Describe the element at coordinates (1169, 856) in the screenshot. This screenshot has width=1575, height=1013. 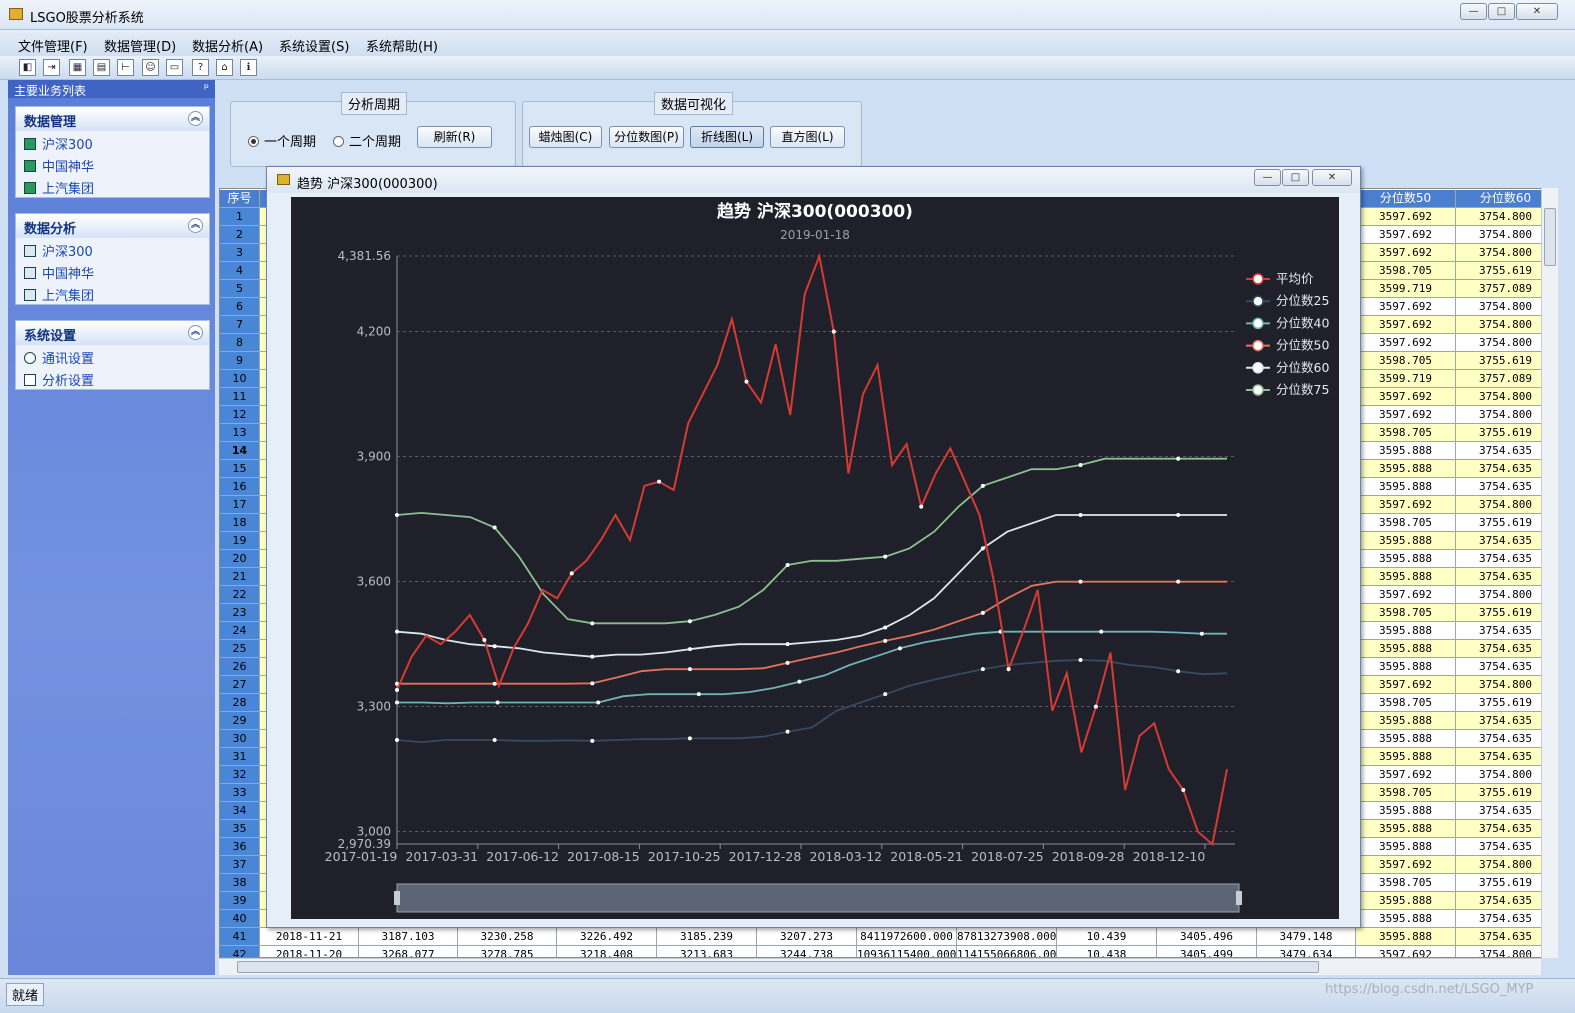
I see `x-tick-label: 2018-12-10` at that location.